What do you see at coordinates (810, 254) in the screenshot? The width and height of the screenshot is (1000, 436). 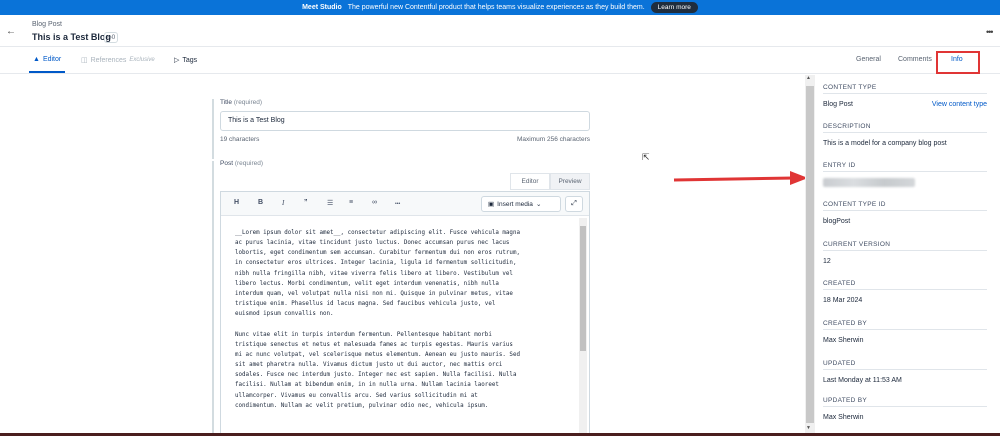 I see `sidebar-scroll-thumb` at bounding box center [810, 254].